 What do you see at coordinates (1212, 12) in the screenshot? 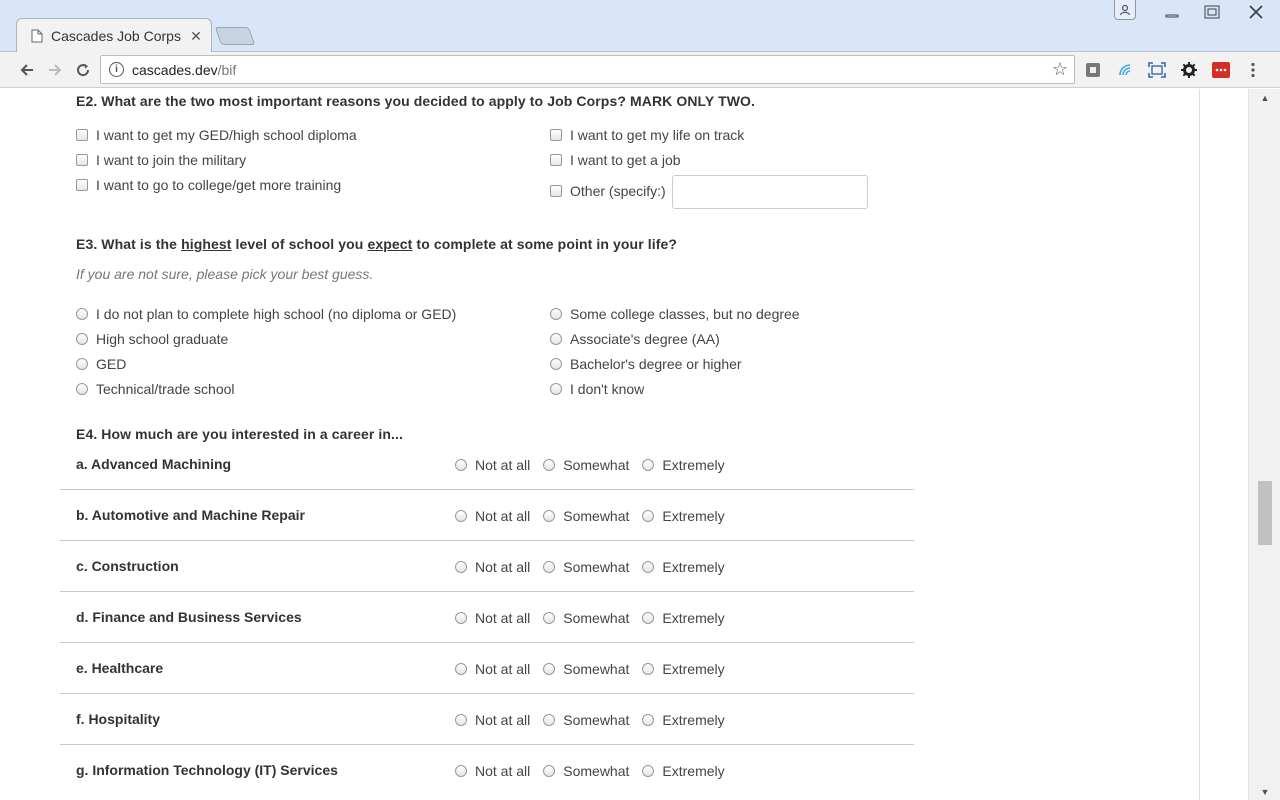
I see `maximize-button` at bounding box center [1212, 12].